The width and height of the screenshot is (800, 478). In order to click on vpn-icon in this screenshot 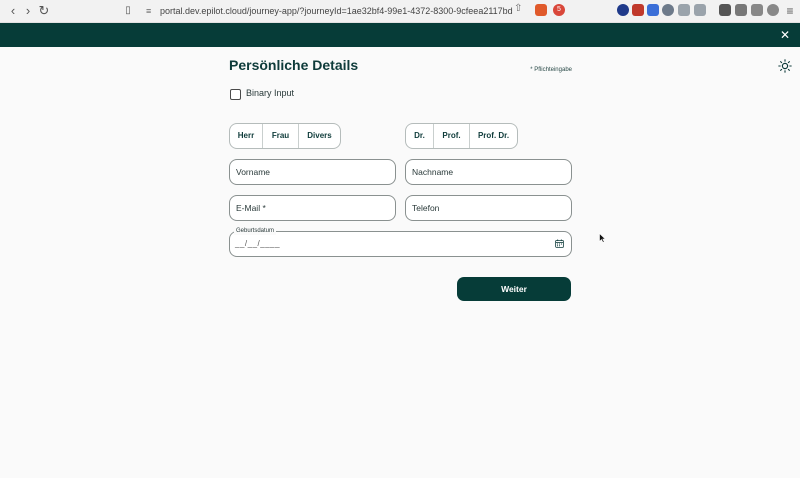, I will do `click(773, 10)`.